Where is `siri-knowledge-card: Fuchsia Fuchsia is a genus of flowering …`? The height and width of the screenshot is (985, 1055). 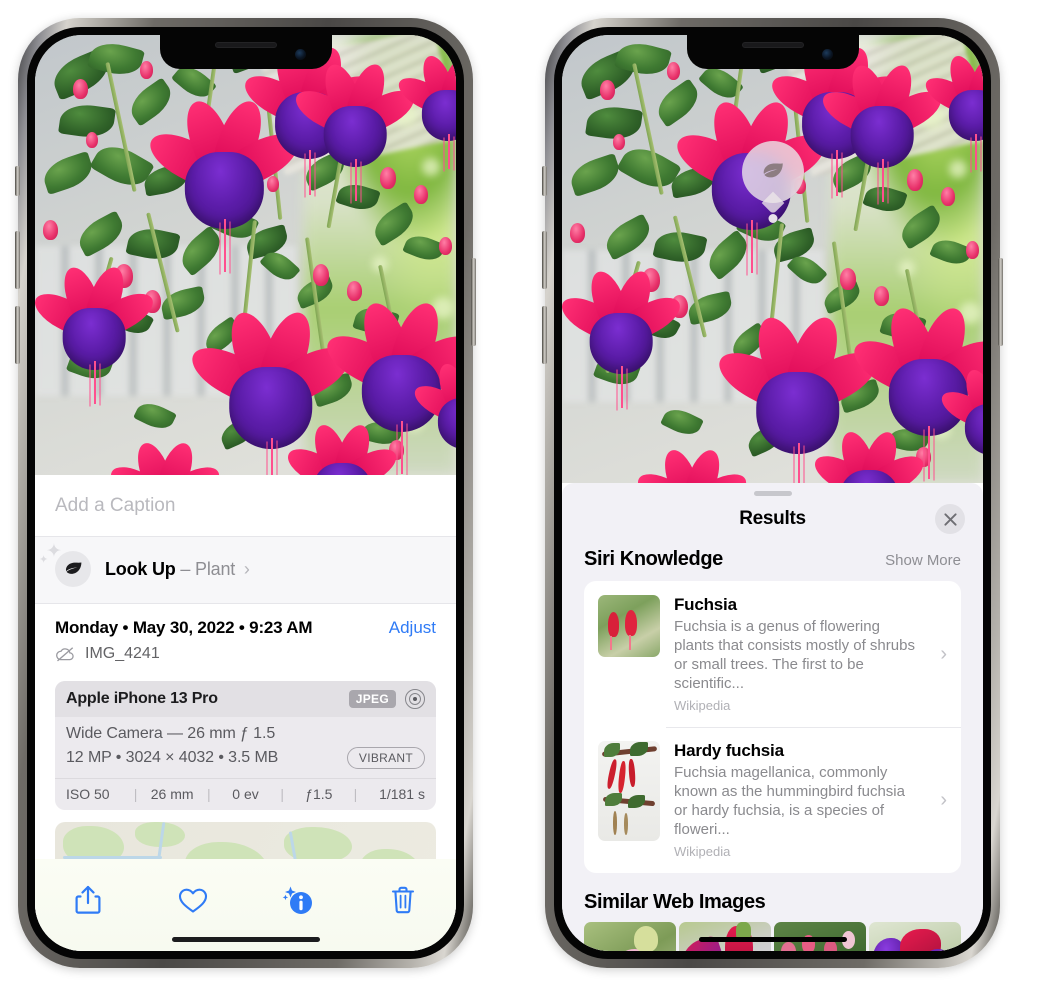
siri-knowledge-card: Fuchsia Fuchsia is a genus of flowering … is located at coordinates (772, 727).